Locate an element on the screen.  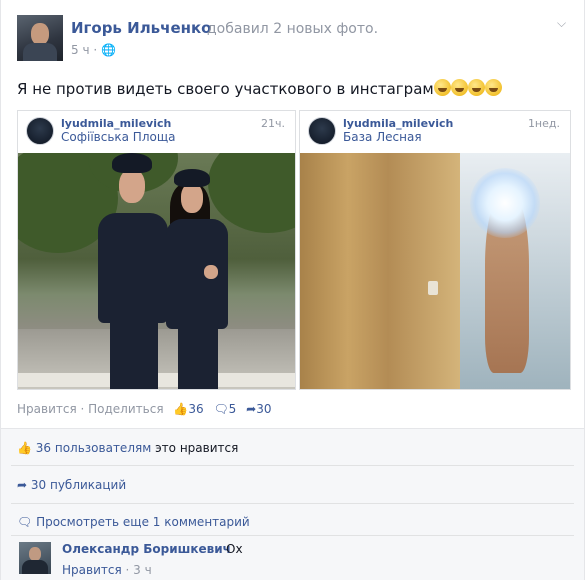
commenter-avatar is located at coordinates (35, 558).